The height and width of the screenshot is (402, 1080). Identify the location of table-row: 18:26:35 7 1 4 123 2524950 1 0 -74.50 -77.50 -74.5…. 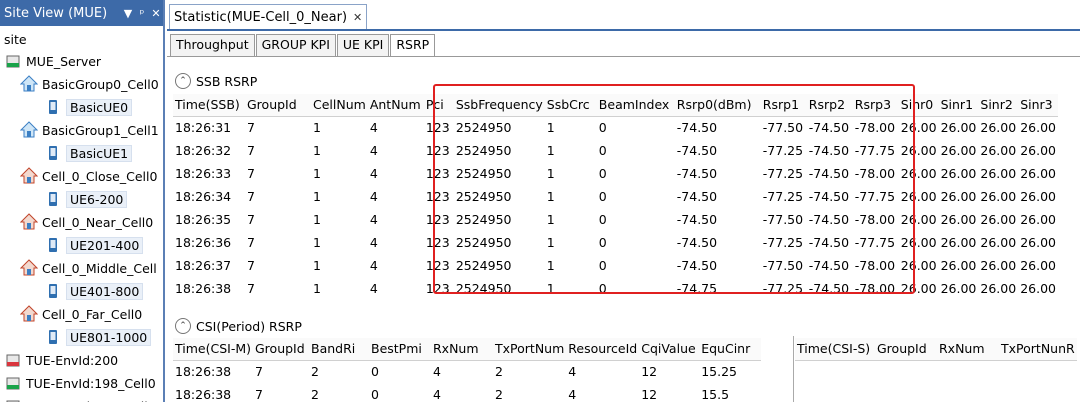
(615, 219).